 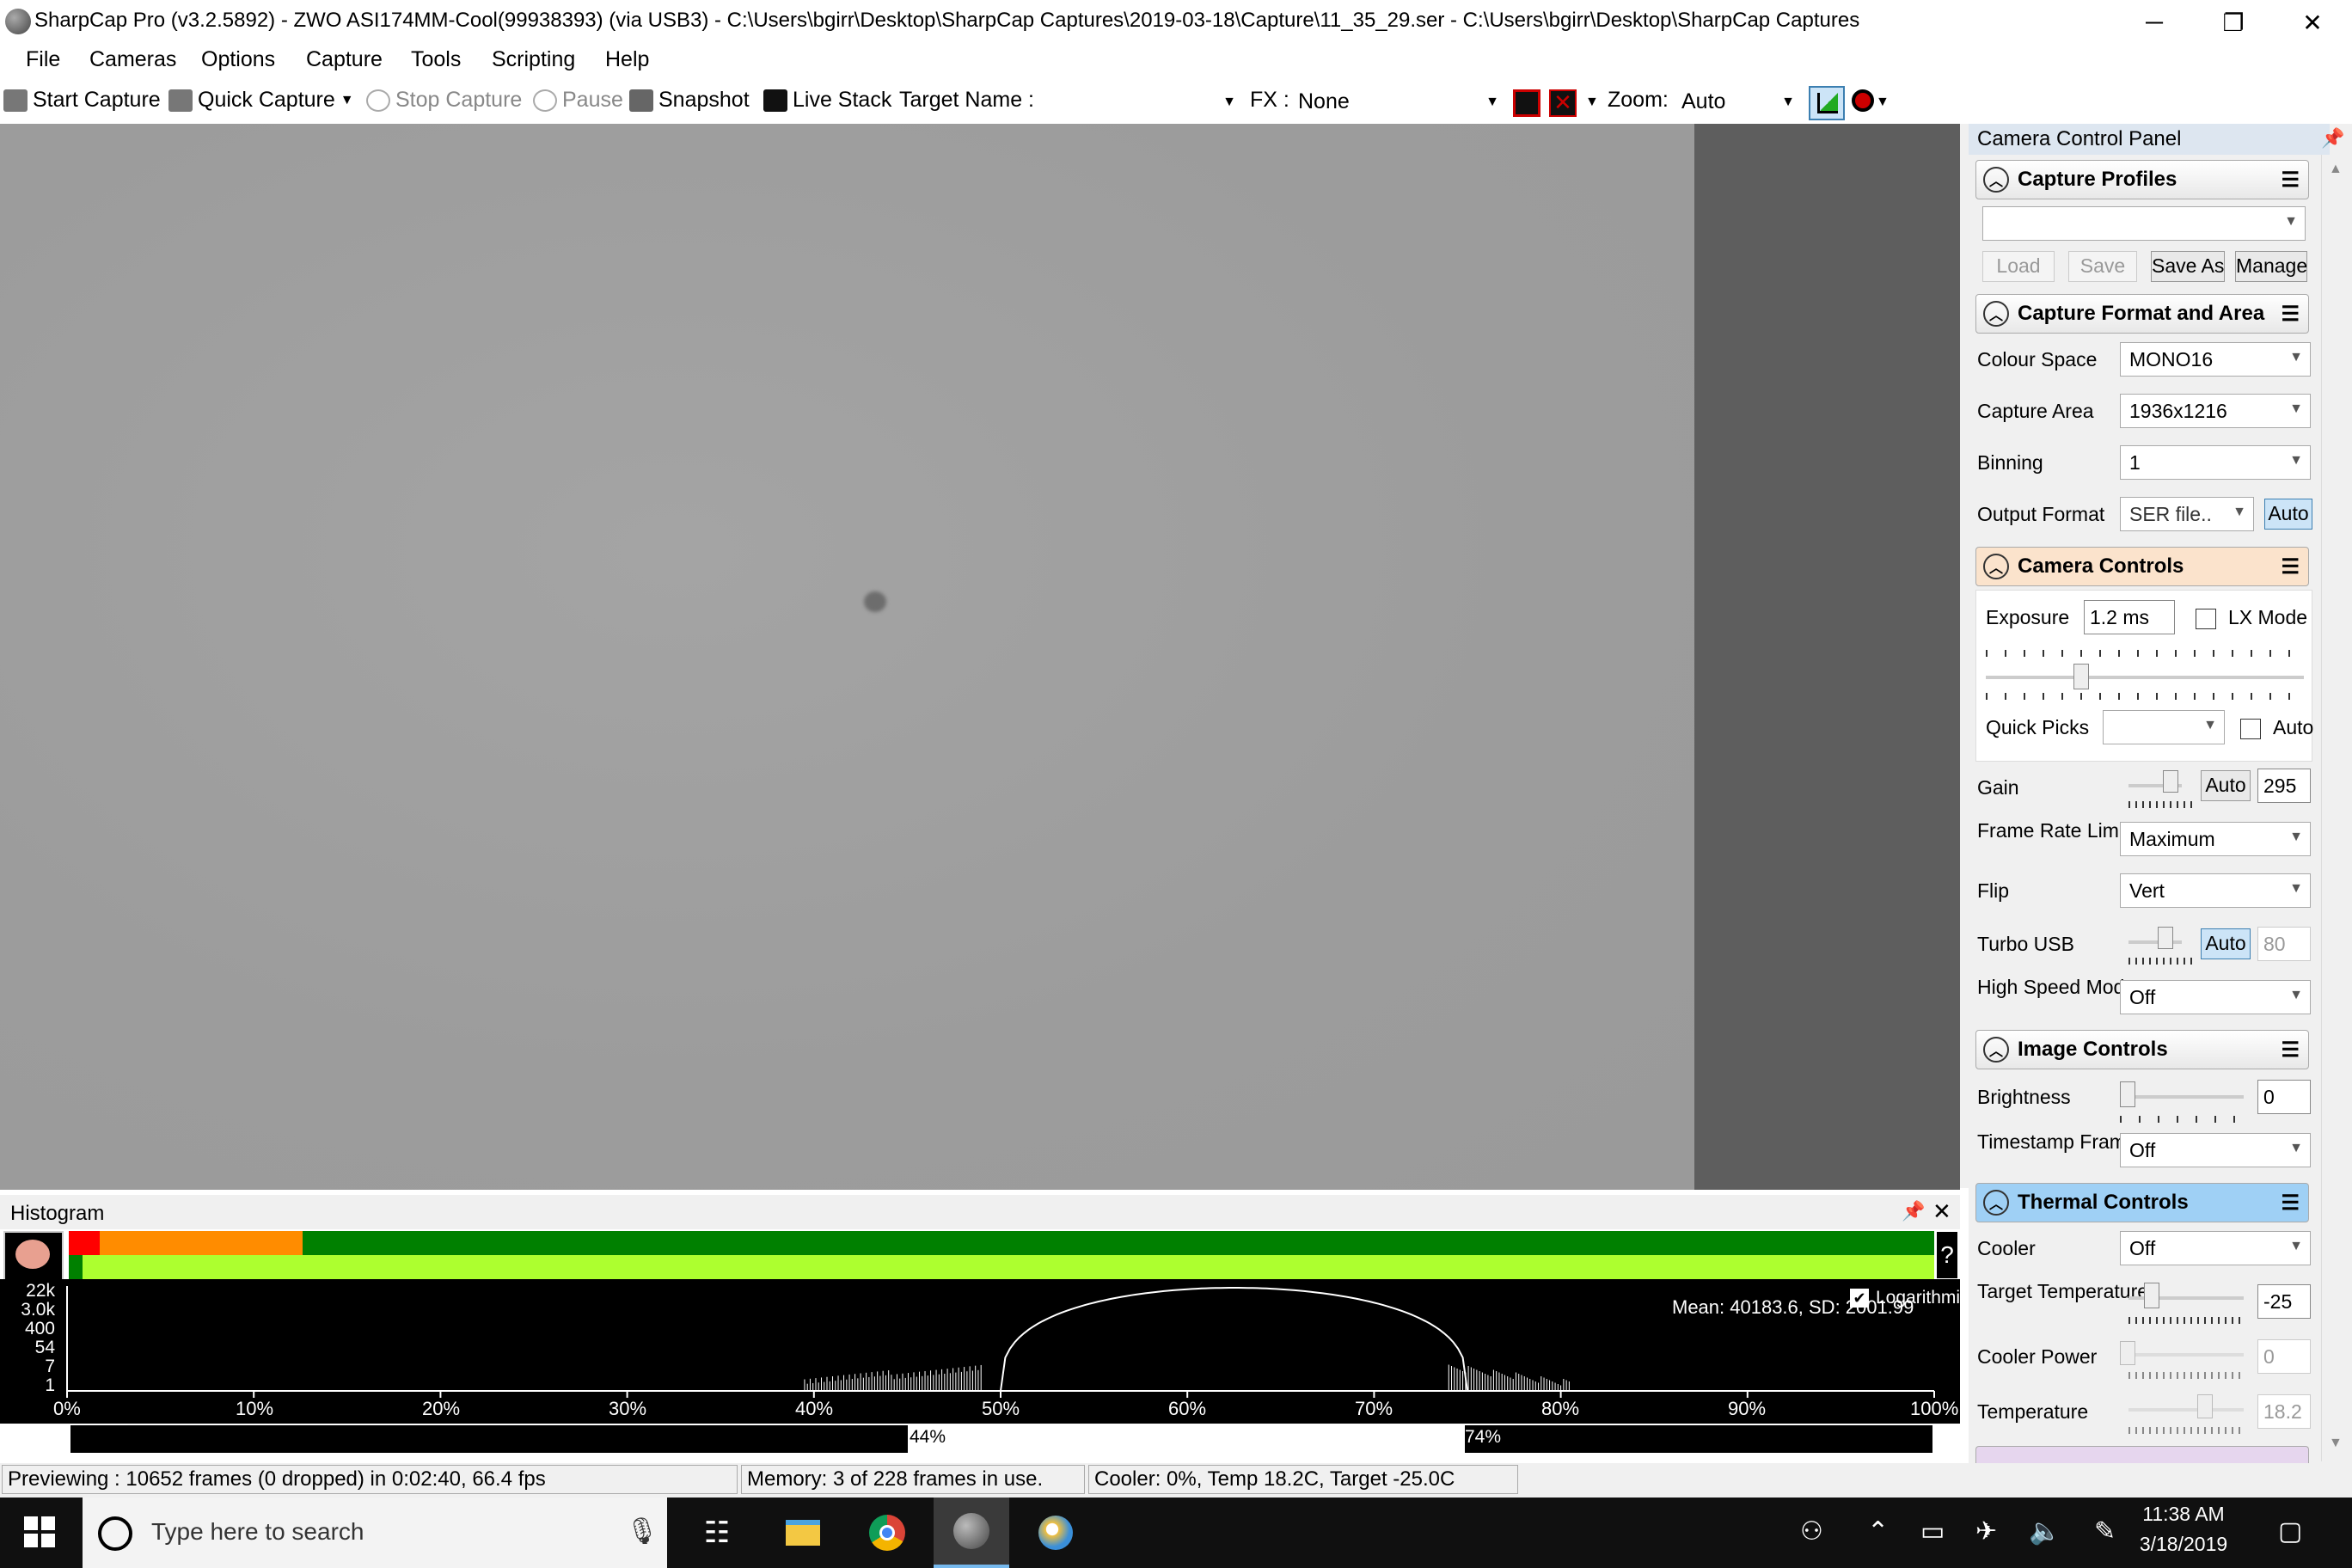 What do you see at coordinates (2105, 1531) in the screenshot?
I see `pen-icon: ✎` at bounding box center [2105, 1531].